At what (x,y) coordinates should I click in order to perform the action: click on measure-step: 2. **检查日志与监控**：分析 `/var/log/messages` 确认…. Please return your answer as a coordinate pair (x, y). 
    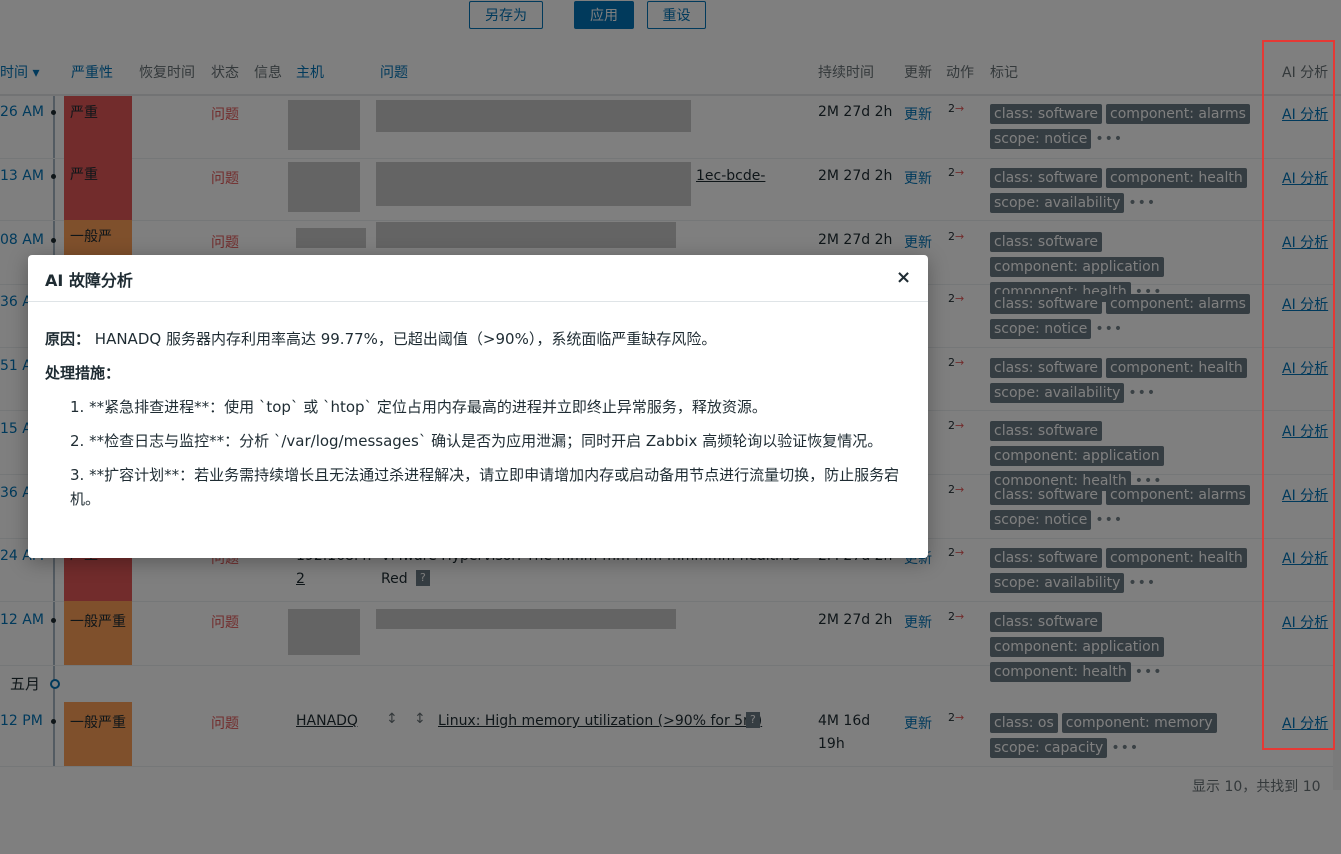
    Looking at the image, I should click on (476, 441).